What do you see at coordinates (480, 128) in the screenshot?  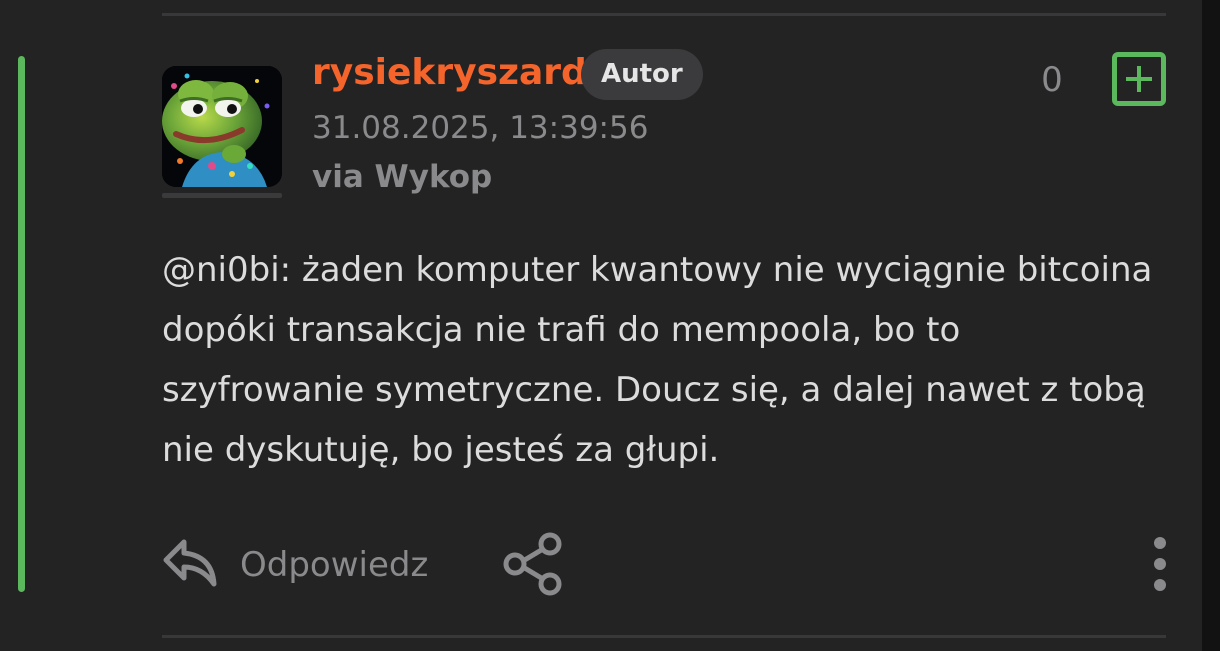 I see `comment-timestamp: 31.08.2025, 13:39:56` at bounding box center [480, 128].